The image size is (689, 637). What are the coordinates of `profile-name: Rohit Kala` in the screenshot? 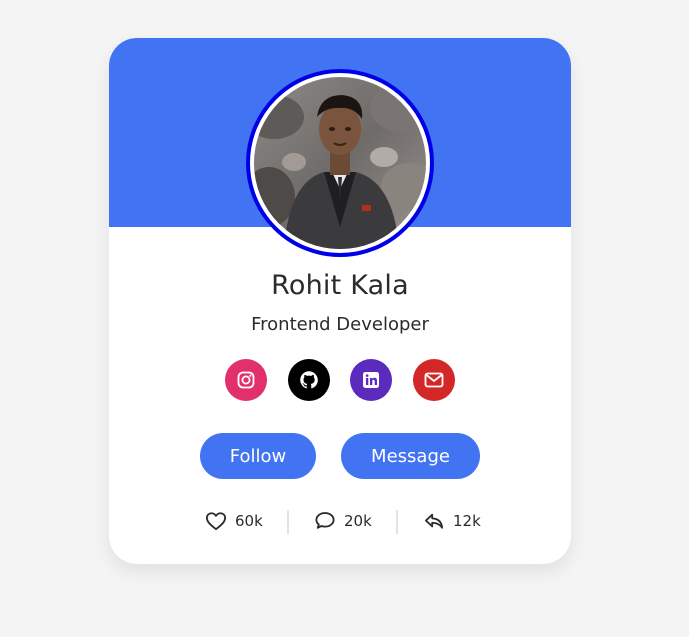 It's located at (340, 285).